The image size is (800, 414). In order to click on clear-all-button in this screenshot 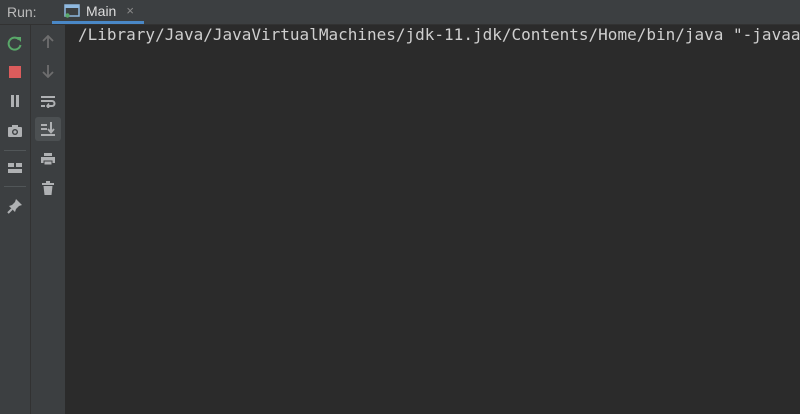, I will do `click(48, 188)`.